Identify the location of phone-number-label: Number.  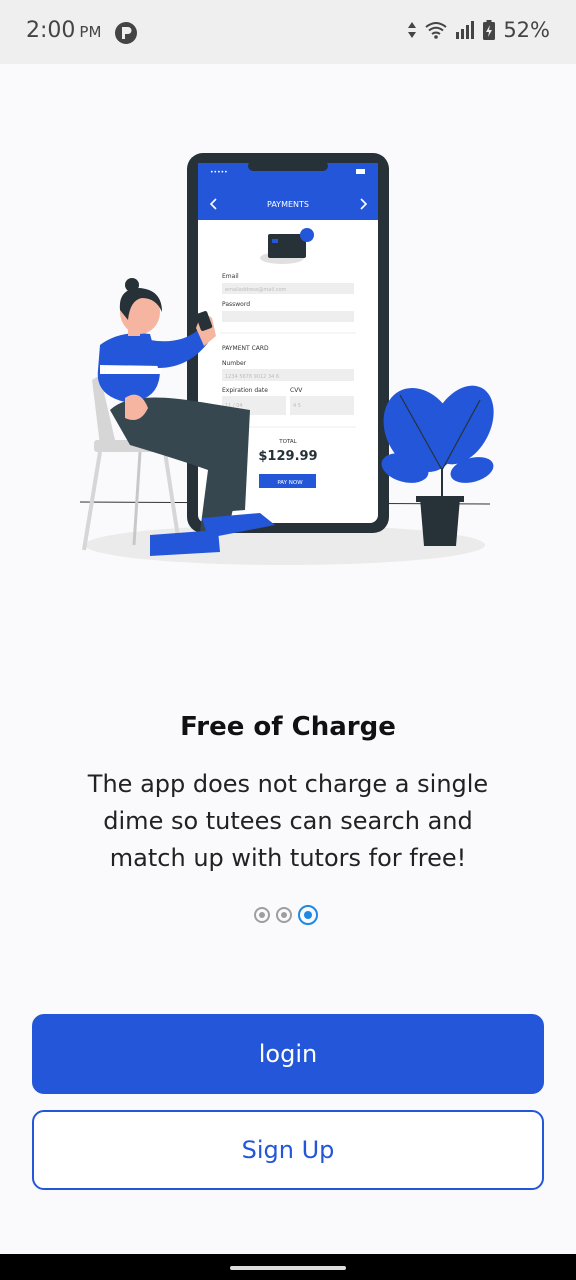
(234, 363).